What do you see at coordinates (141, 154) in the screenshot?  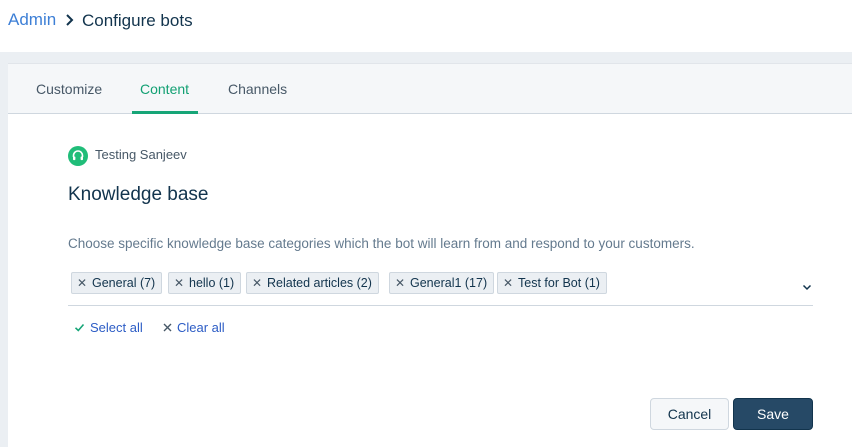 I see `bot-name: Testing Sanjeev` at bounding box center [141, 154].